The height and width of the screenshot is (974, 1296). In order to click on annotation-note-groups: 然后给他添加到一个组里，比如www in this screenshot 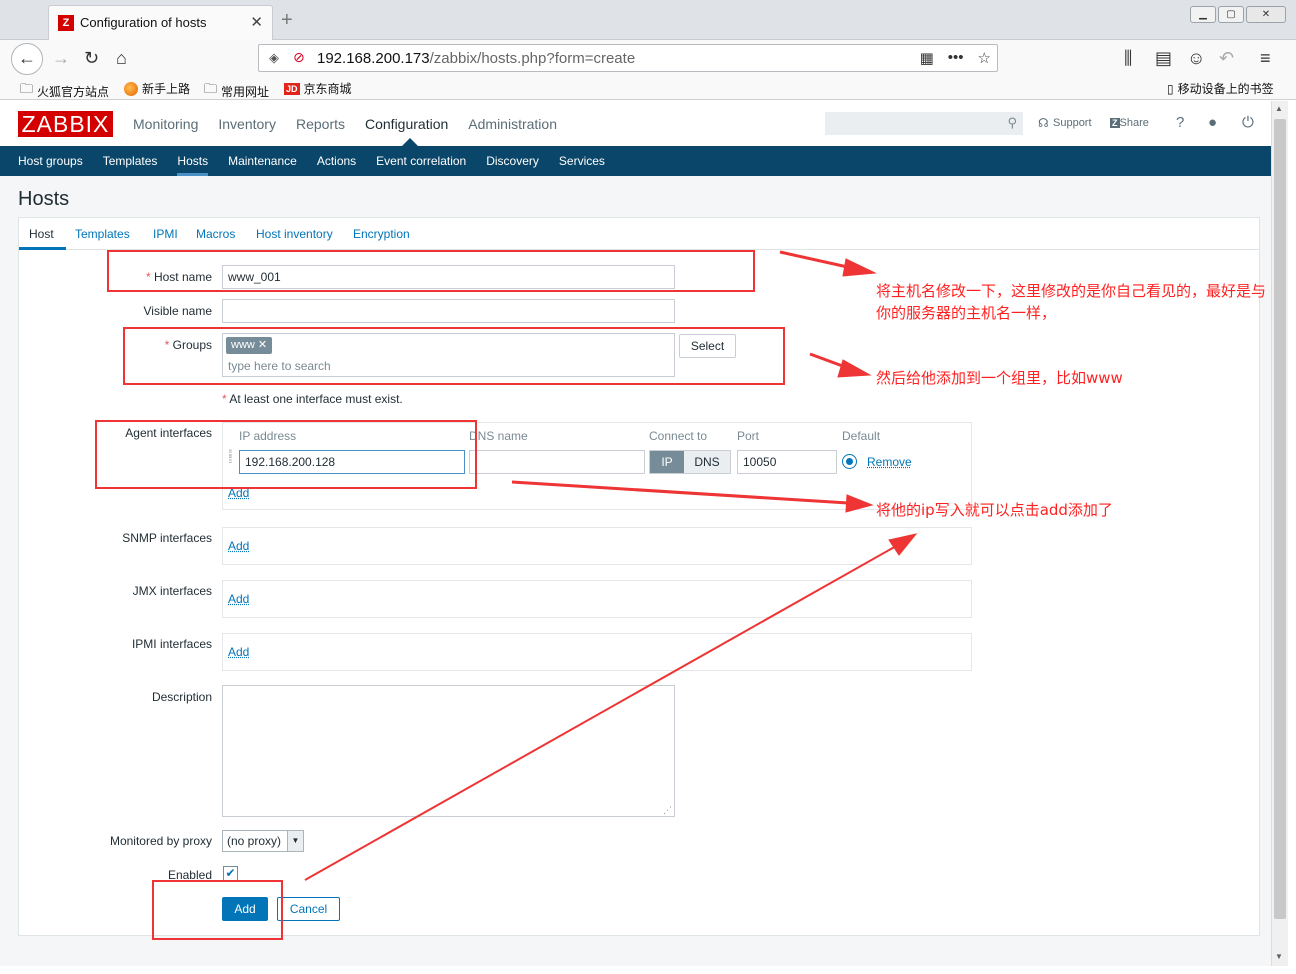, I will do `click(999, 378)`.